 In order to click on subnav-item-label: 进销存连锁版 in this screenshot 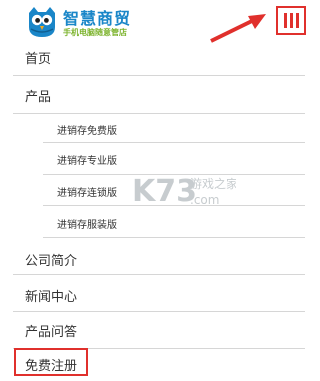, I will do `click(87, 193)`.